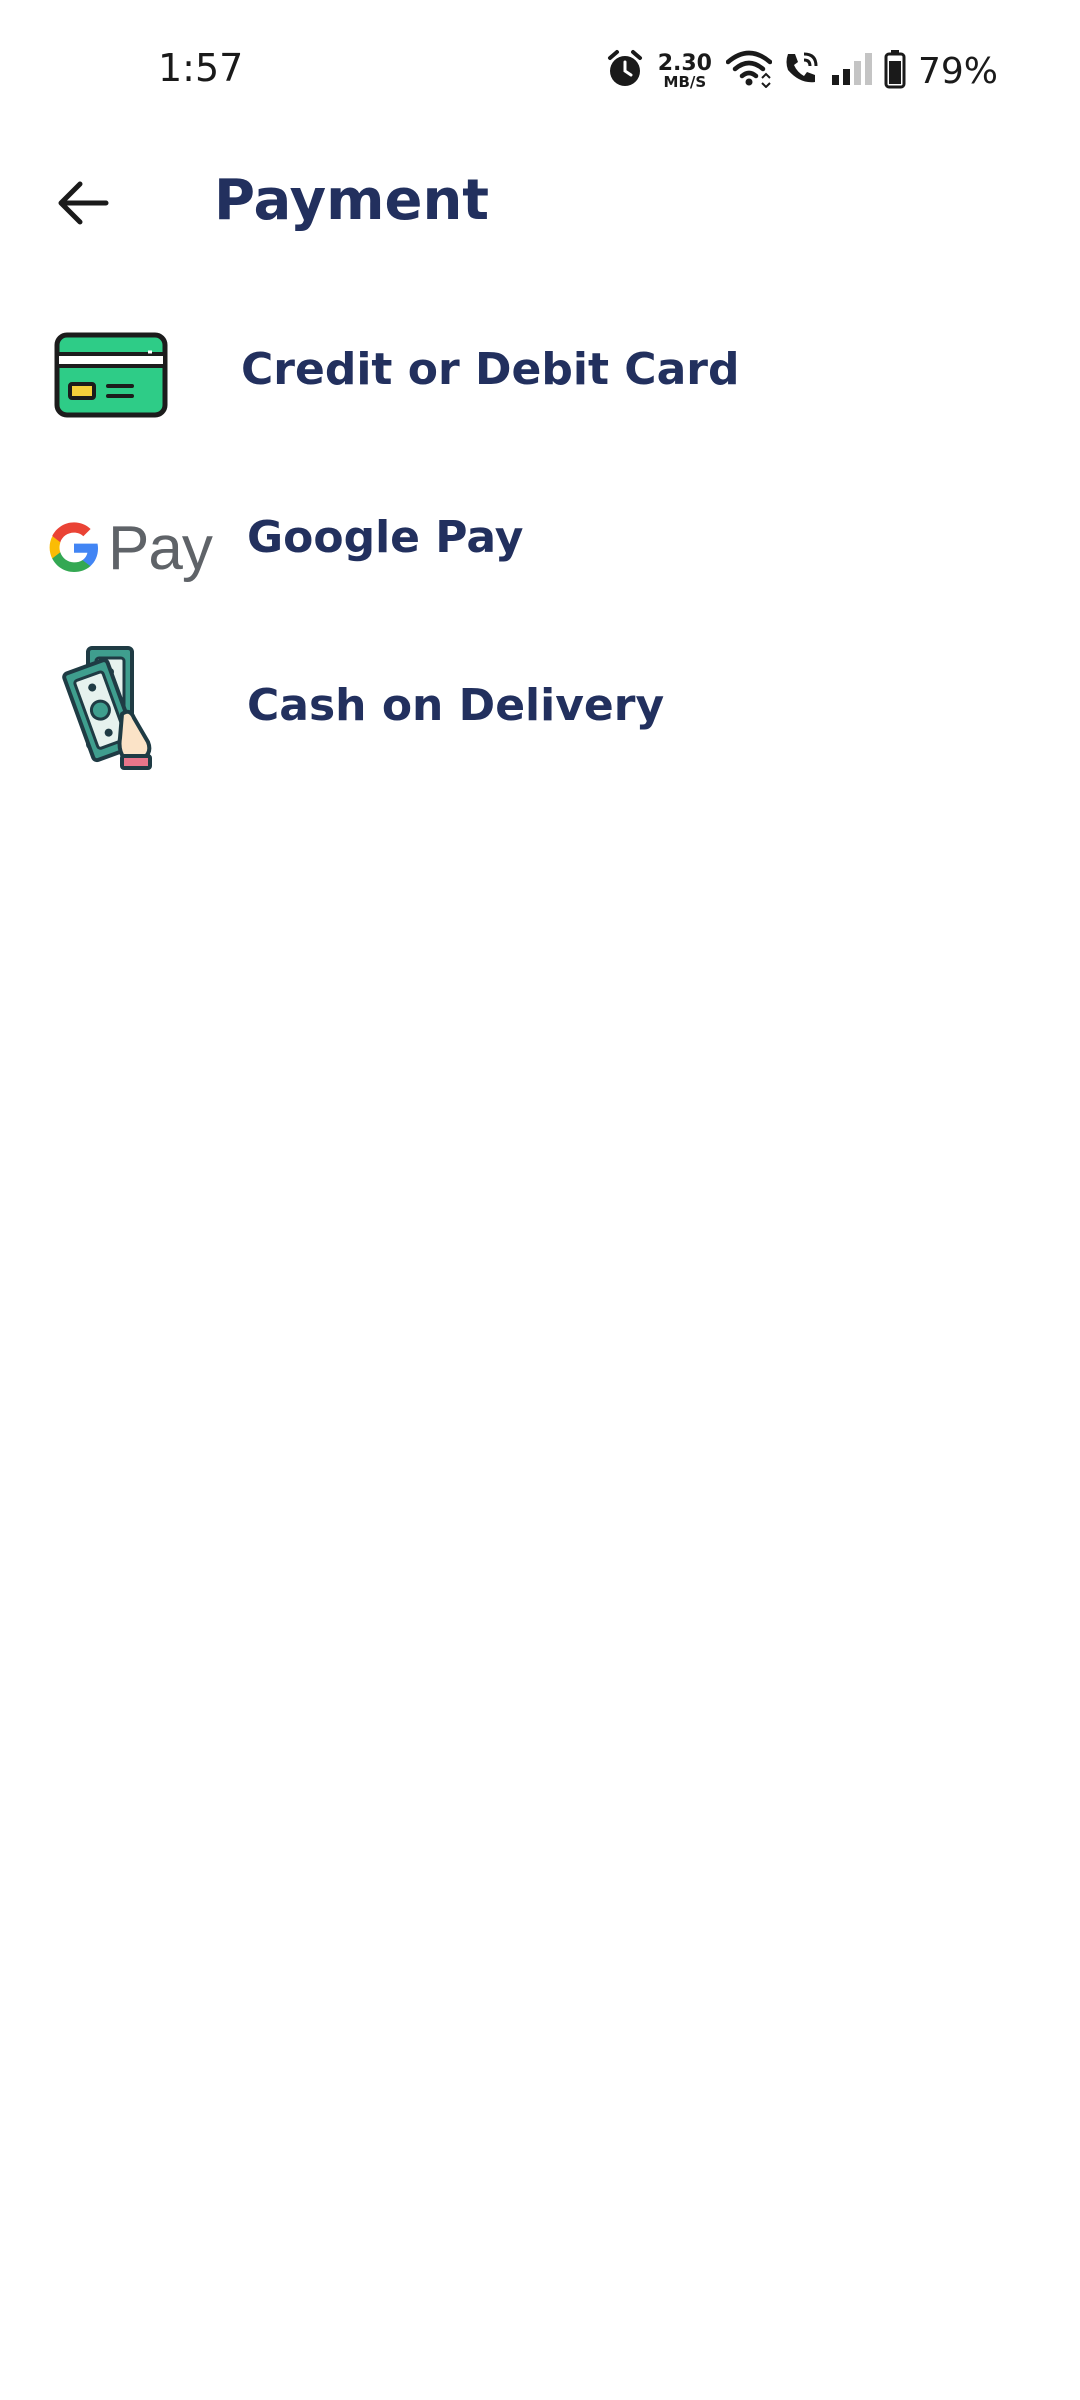 The width and height of the screenshot is (1080, 2400). I want to click on back-button, so click(83, 205).